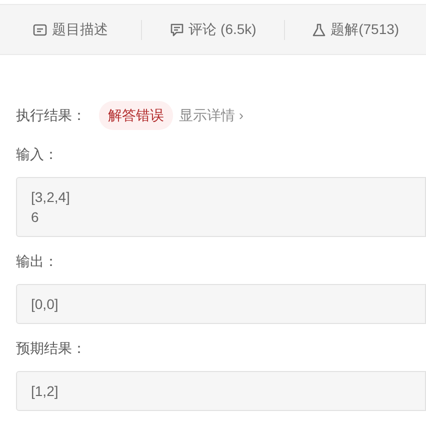 The width and height of the screenshot is (426, 427). I want to click on show-details-link: 显示详情 ›, so click(211, 115).